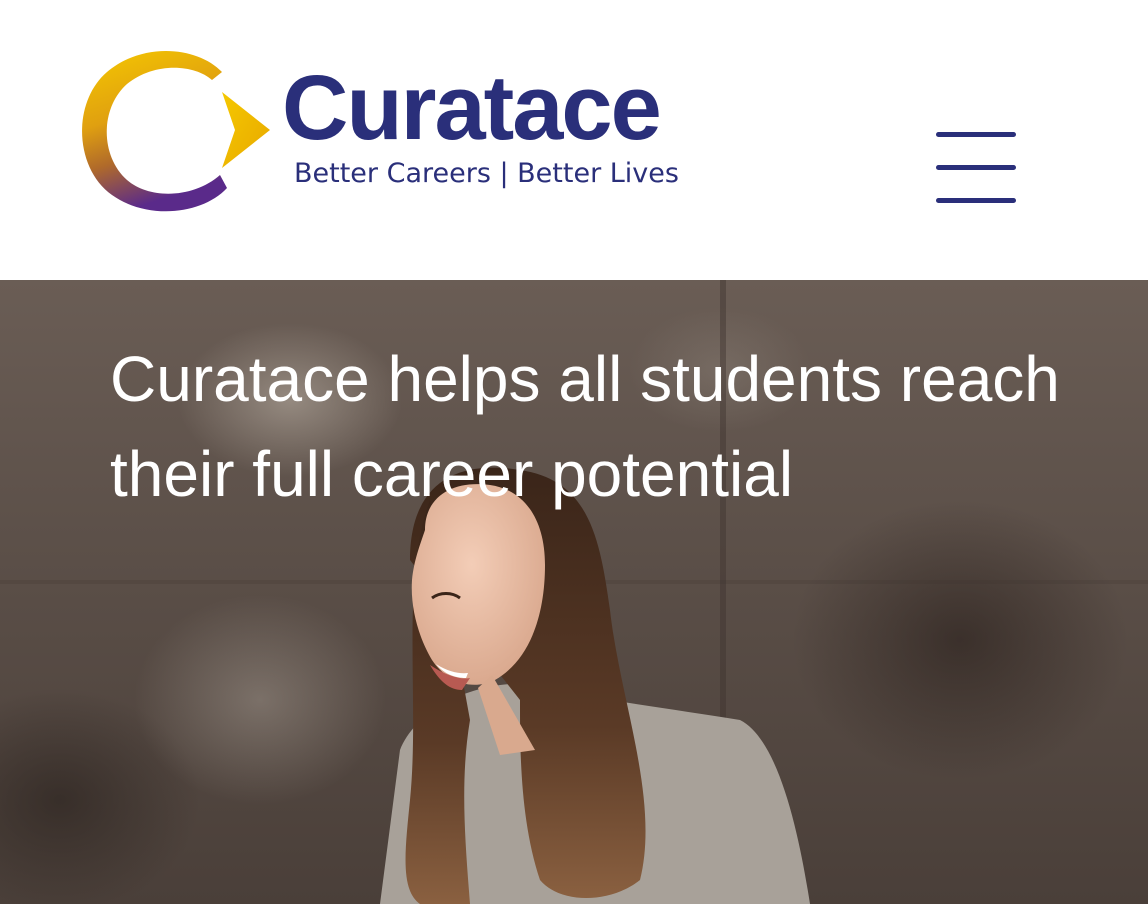 The height and width of the screenshot is (904, 1148). I want to click on curatace-logo: Curatace Better Careers | Better Lives, so click(397, 129).